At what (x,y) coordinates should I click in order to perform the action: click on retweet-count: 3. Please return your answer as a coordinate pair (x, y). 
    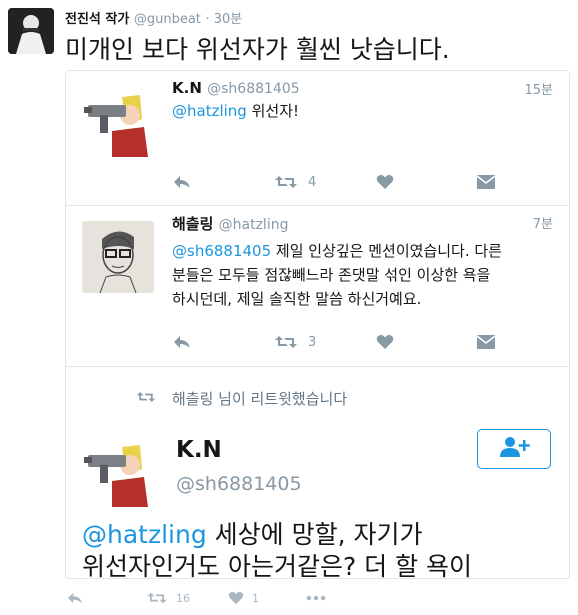
    Looking at the image, I should click on (312, 342).